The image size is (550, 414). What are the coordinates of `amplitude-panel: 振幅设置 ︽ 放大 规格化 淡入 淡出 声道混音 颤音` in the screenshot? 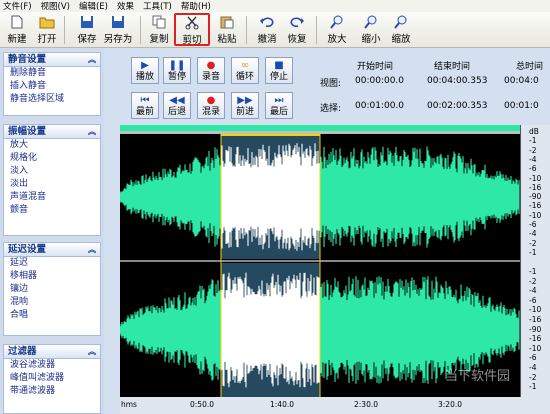 It's located at (52, 180).